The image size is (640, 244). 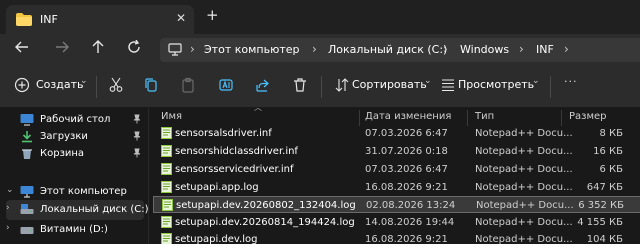 I want to click on file-name: sensorsalsdriver.inf, so click(x=223, y=133).